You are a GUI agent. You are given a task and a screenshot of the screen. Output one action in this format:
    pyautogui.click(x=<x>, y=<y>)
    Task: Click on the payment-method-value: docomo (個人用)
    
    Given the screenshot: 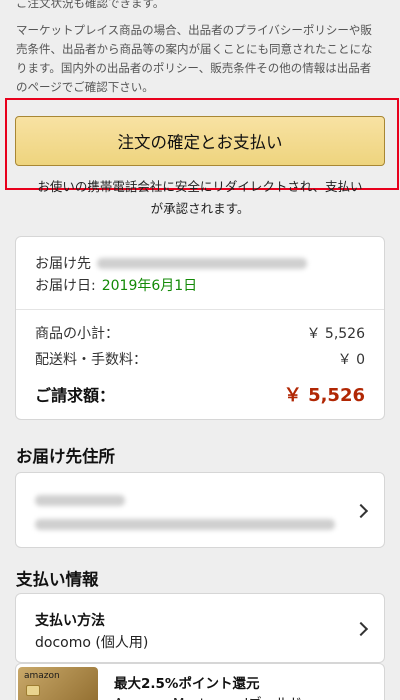 What is the action you would take?
    pyautogui.click(x=92, y=643)
    